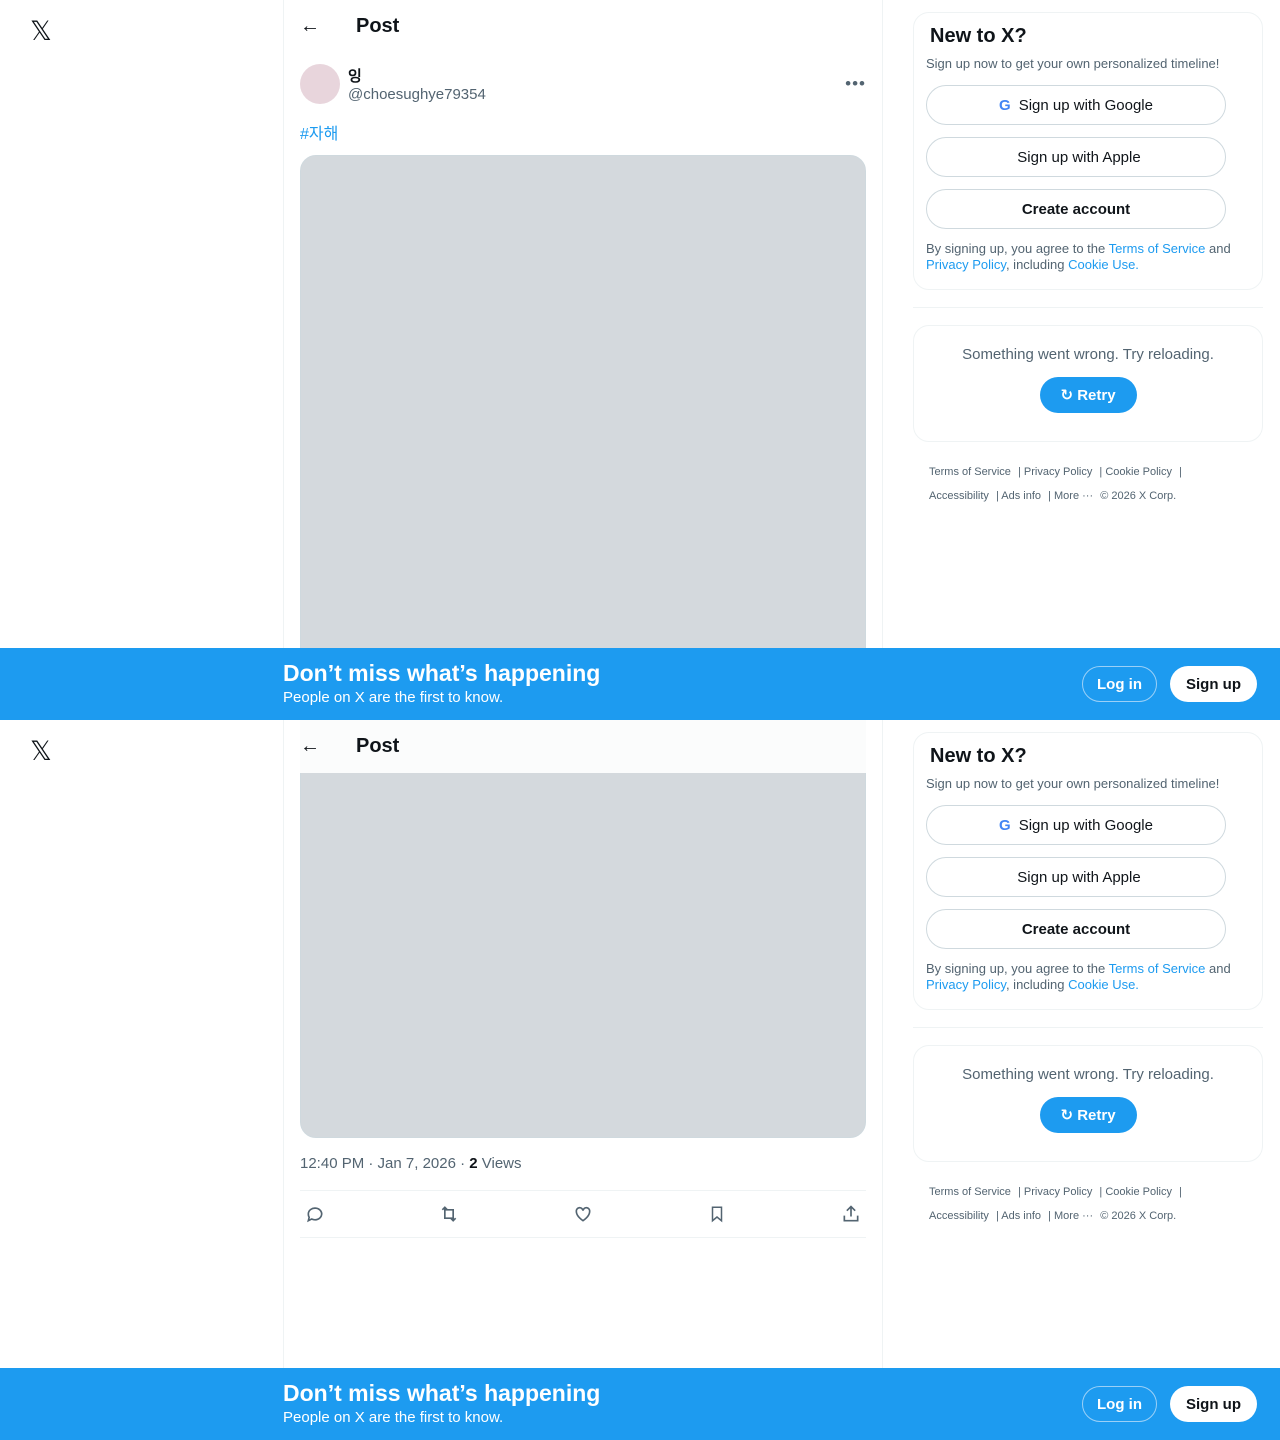  What do you see at coordinates (320, 84) in the screenshot?
I see `avatar` at bounding box center [320, 84].